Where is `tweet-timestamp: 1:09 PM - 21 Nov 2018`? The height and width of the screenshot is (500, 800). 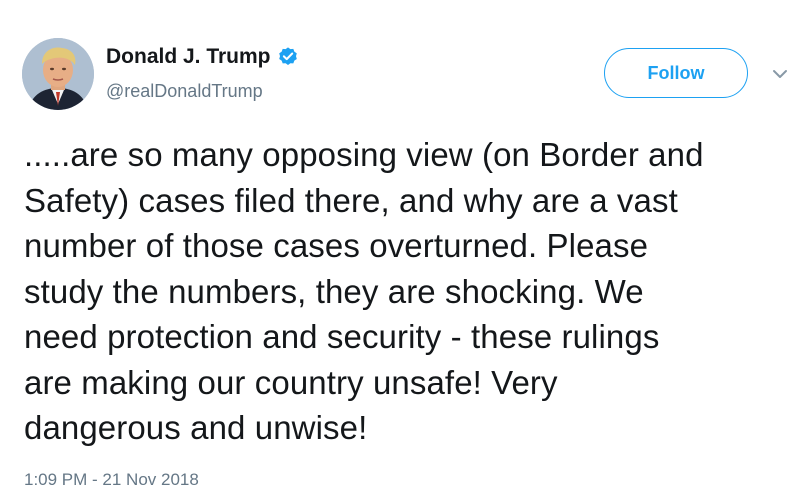
tweet-timestamp: 1:09 PM - 21 Nov 2018 is located at coordinates (111, 480).